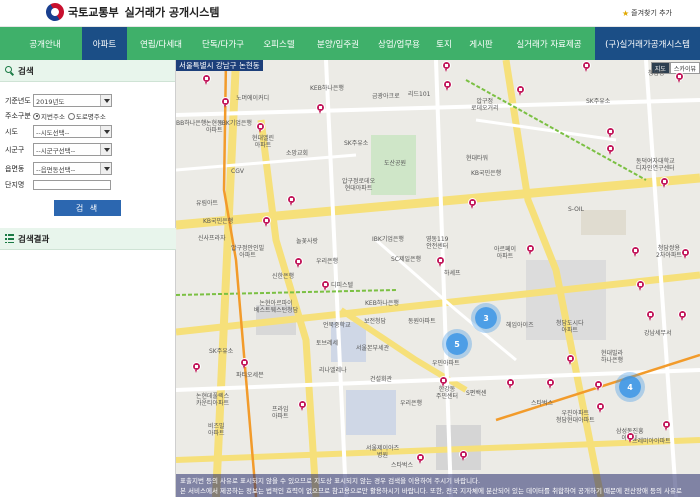 The width and height of the screenshot is (700, 497). Describe the element at coordinates (485, 105) in the screenshot. I see `map-label: 압구정 로데오거리` at that location.